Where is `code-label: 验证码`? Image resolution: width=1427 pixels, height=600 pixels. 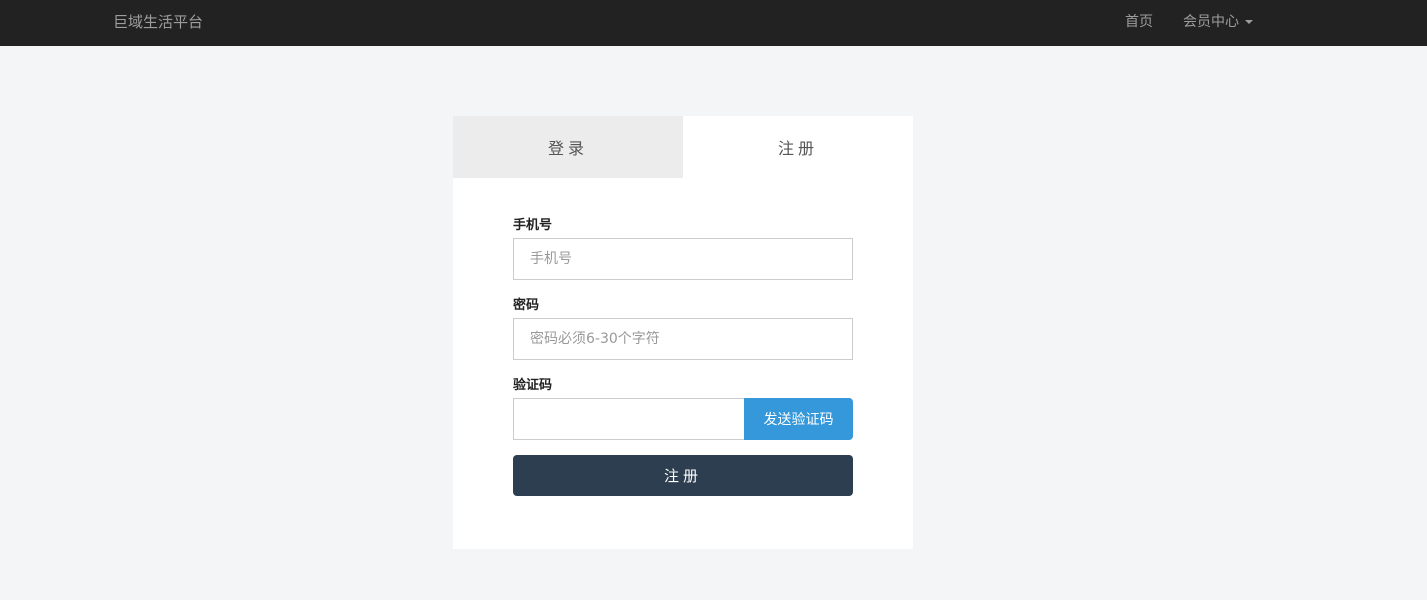 code-label: 验证码 is located at coordinates (533, 385).